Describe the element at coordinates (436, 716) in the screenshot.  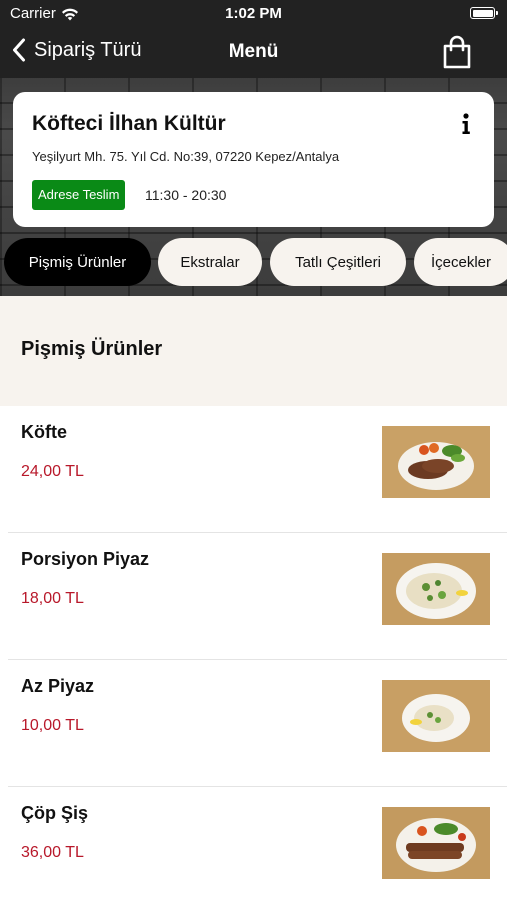
I see `small-piyaz-plate-photo` at that location.